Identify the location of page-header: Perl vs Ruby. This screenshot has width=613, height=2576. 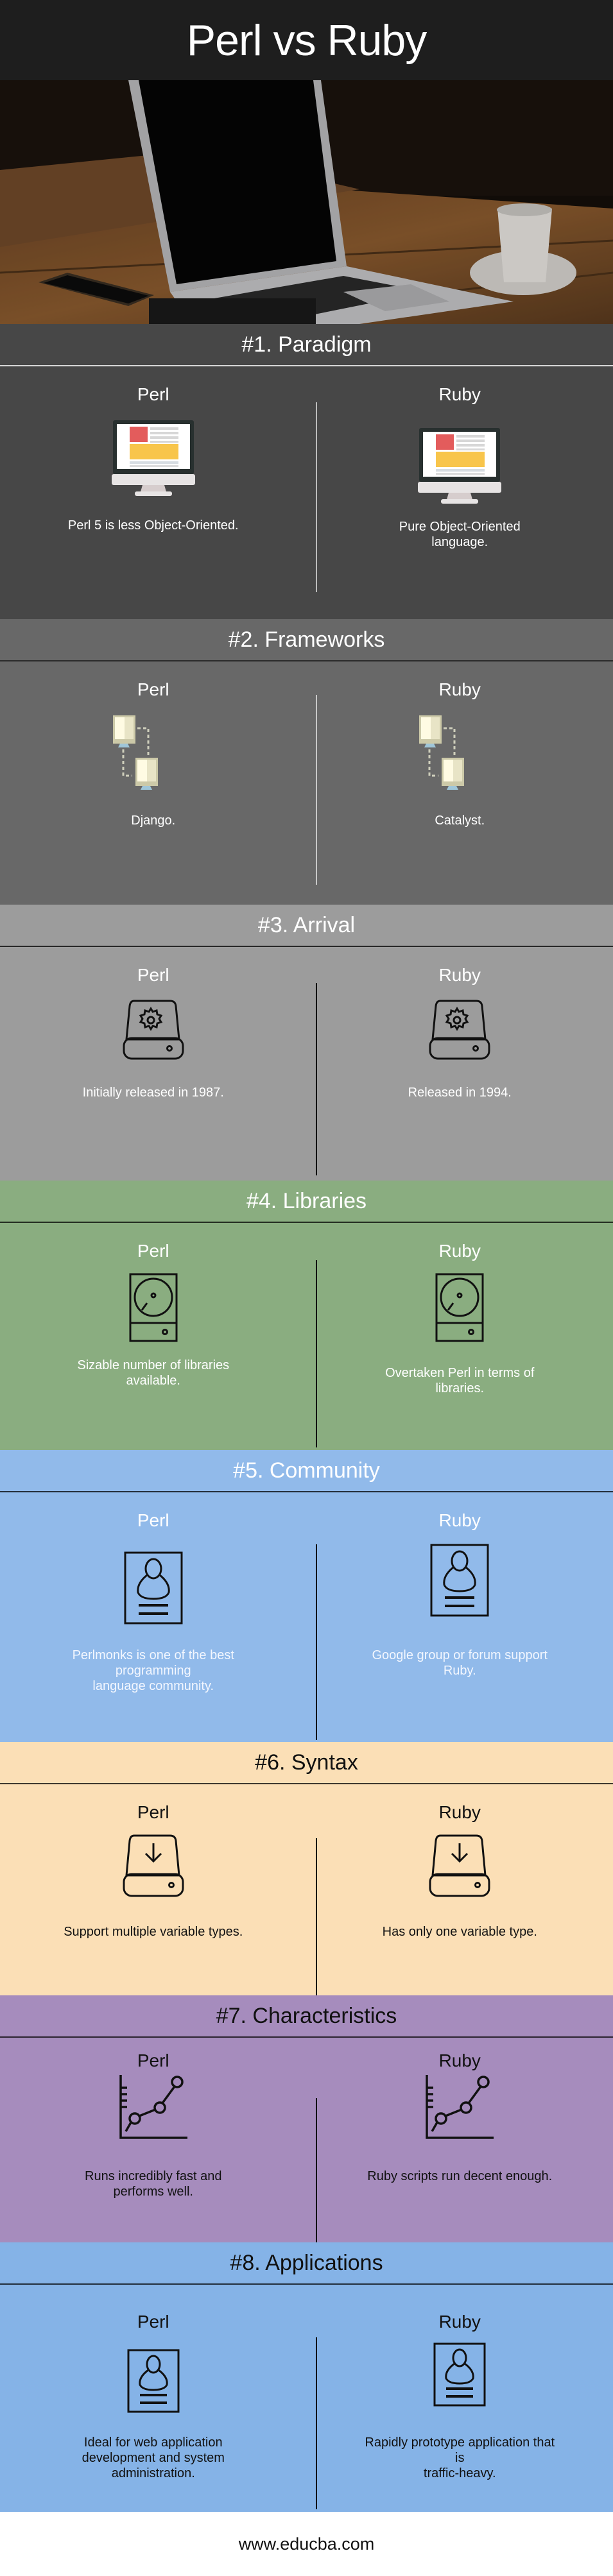
(306, 40).